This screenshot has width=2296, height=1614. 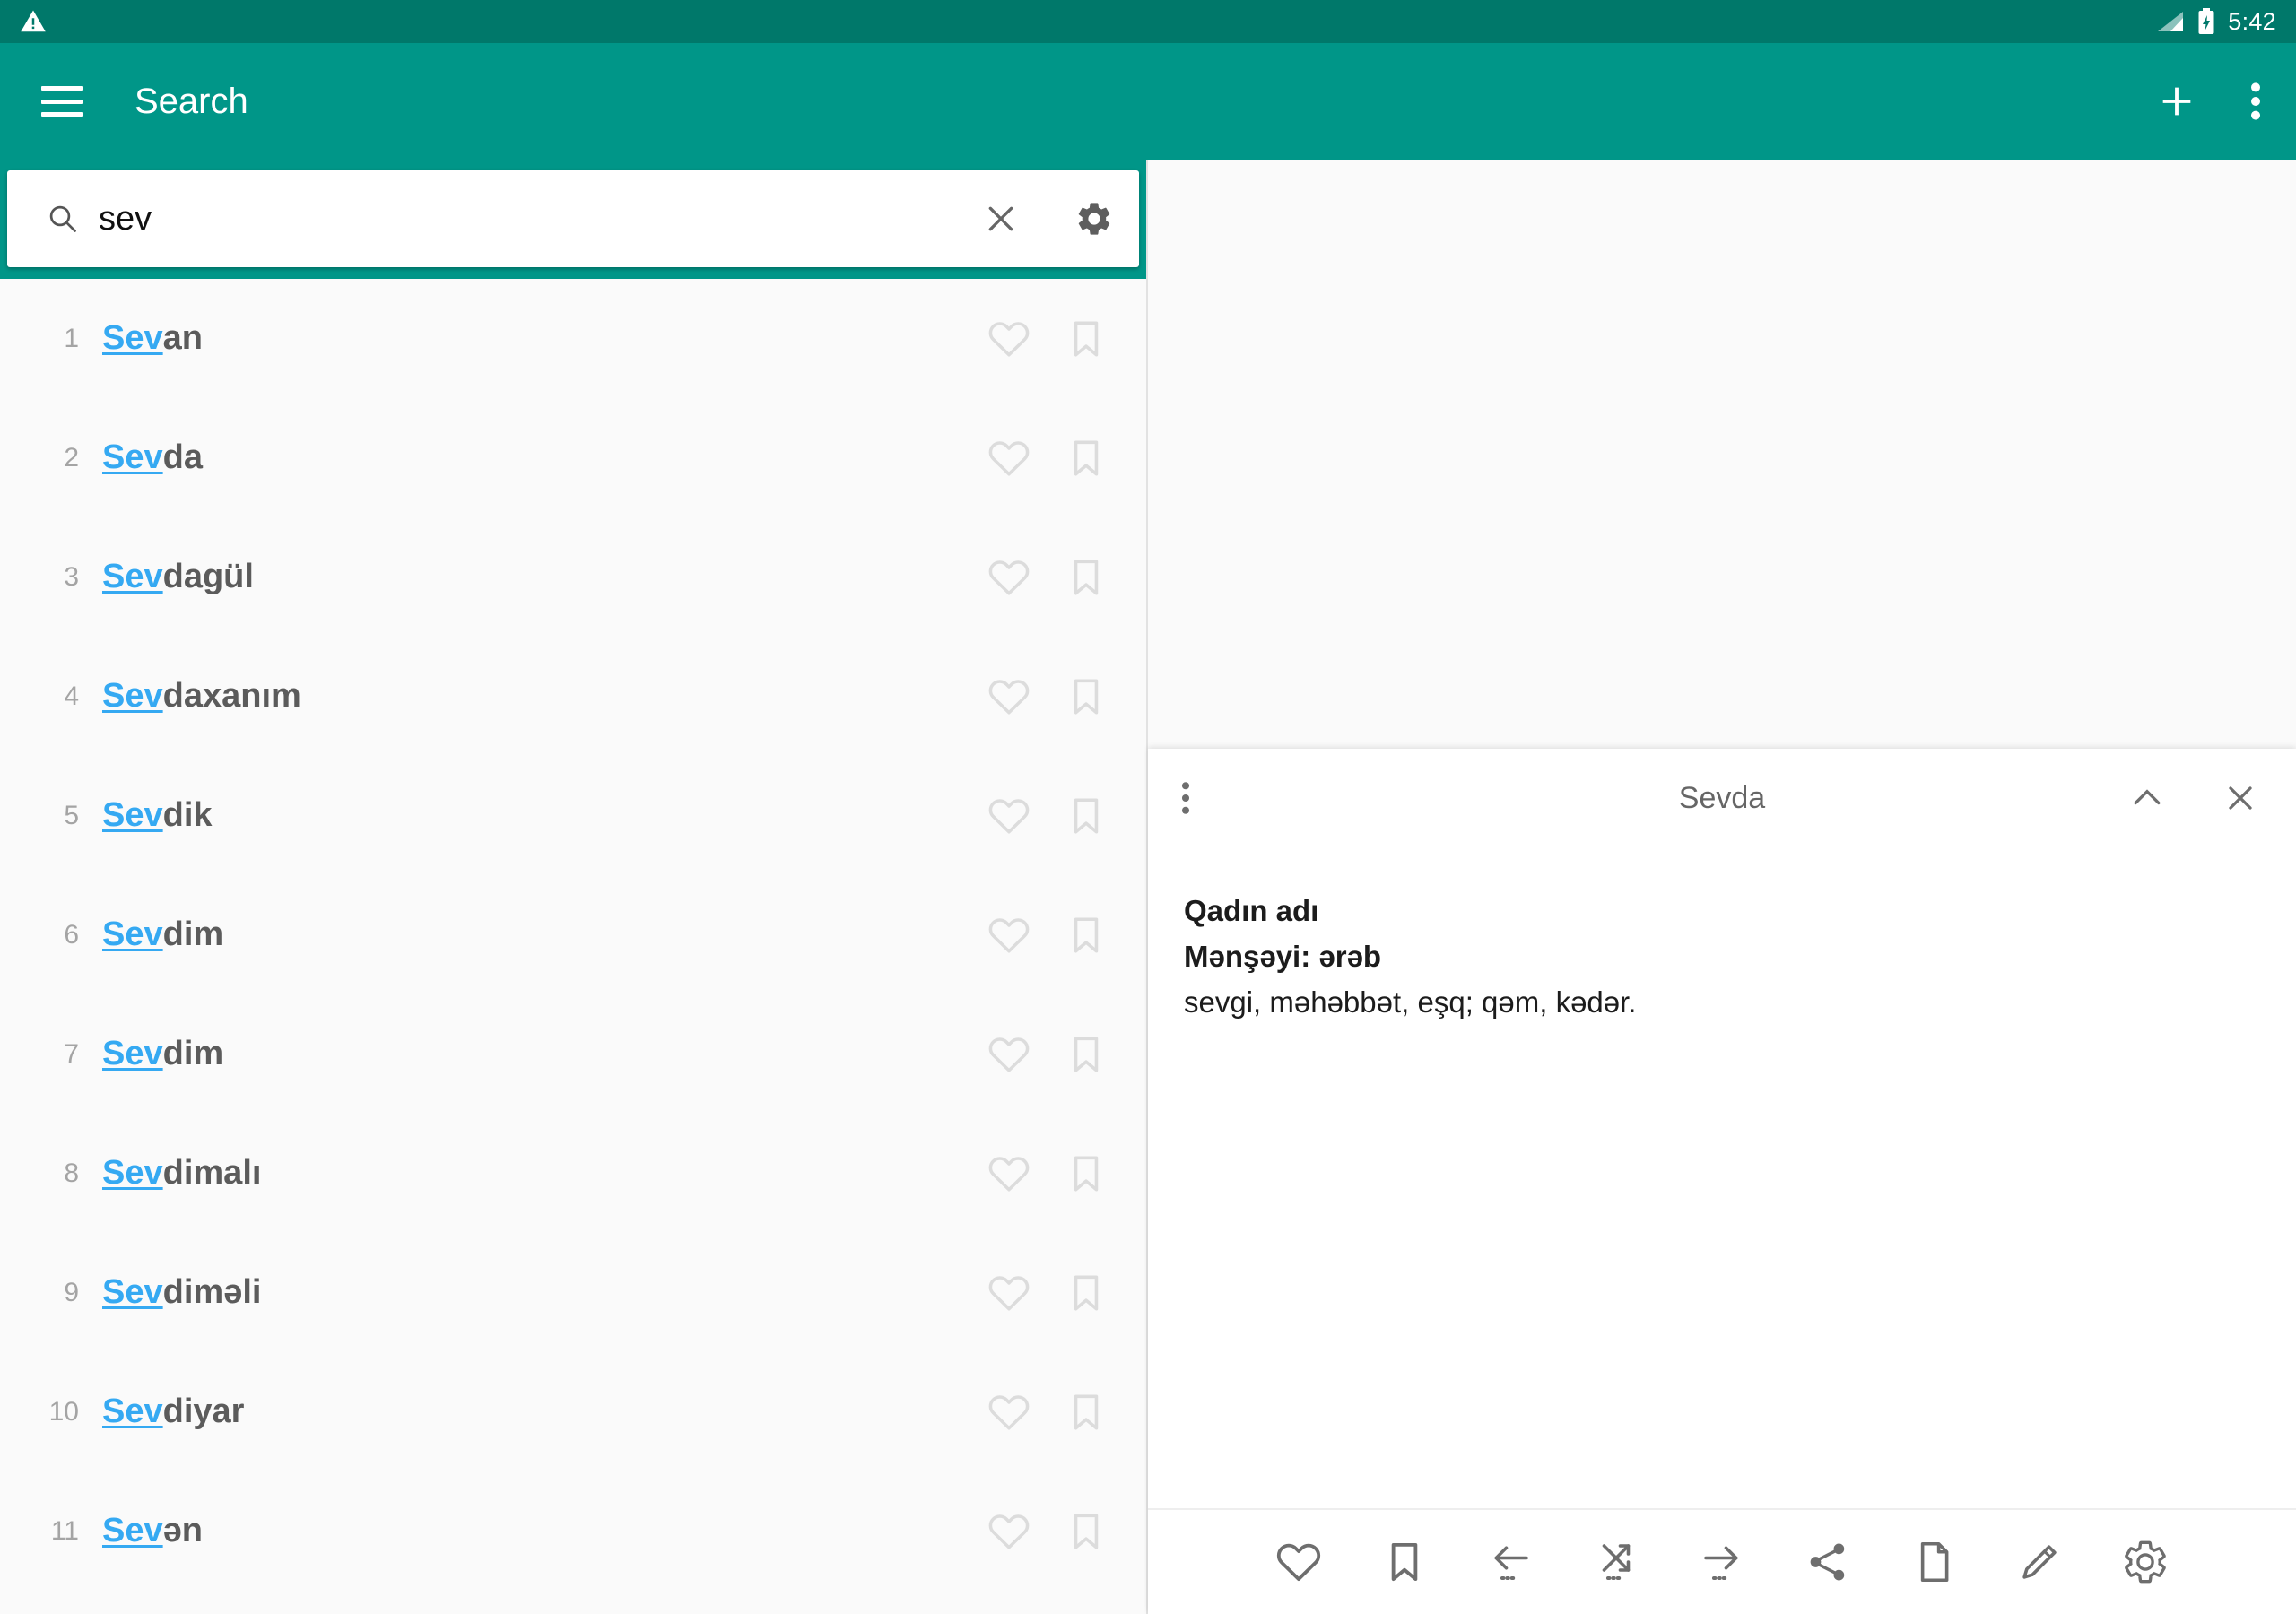 What do you see at coordinates (1828, 1561) in the screenshot?
I see `share-icon` at bounding box center [1828, 1561].